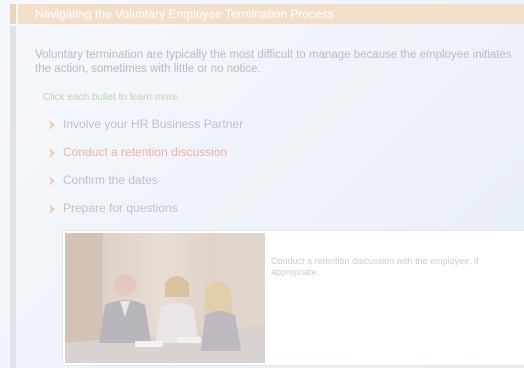 Image resolution: width=524 pixels, height=368 pixels. What do you see at coordinates (112, 97) in the screenshot?
I see `instruction-text: Click each bullet to learn more.` at bounding box center [112, 97].